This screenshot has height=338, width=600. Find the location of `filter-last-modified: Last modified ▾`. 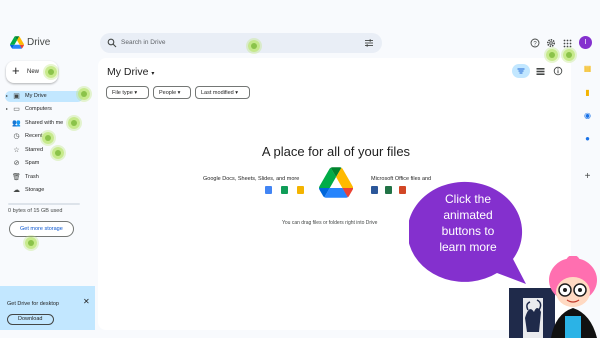

filter-last-modified: Last modified ▾ is located at coordinates (222, 92).